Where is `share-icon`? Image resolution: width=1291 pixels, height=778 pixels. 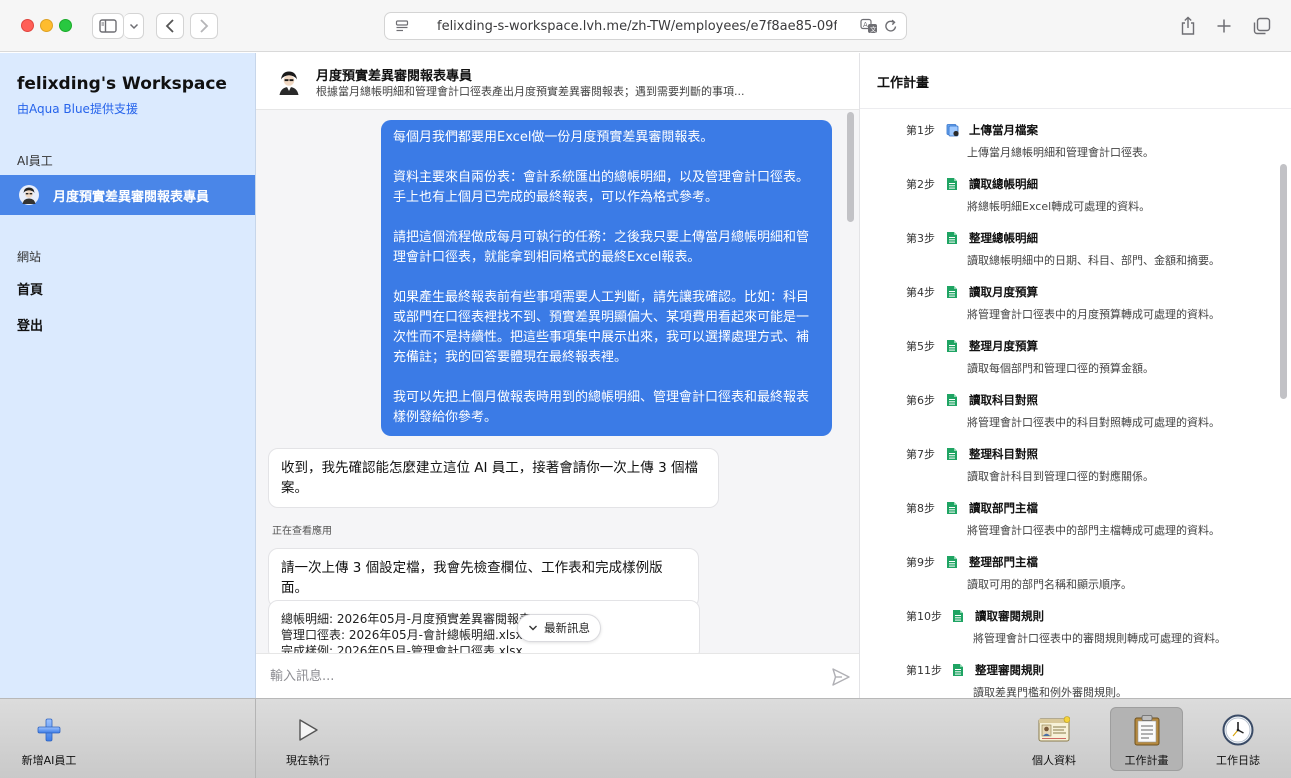
share-icon is located at coordinates (1188, 25).